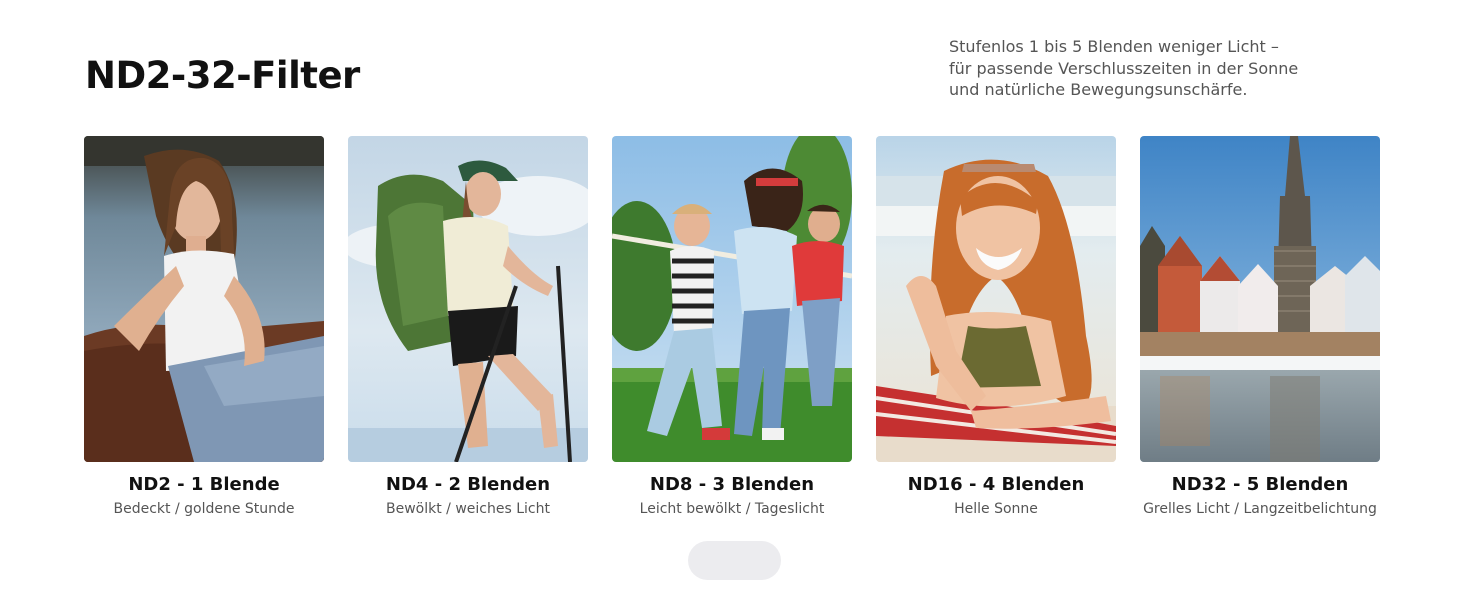 The width and height of the screenshot is (1464, 600). I want to click on intro-line: und natürliche Bewegungsunschärfe., so click(1098, 89).